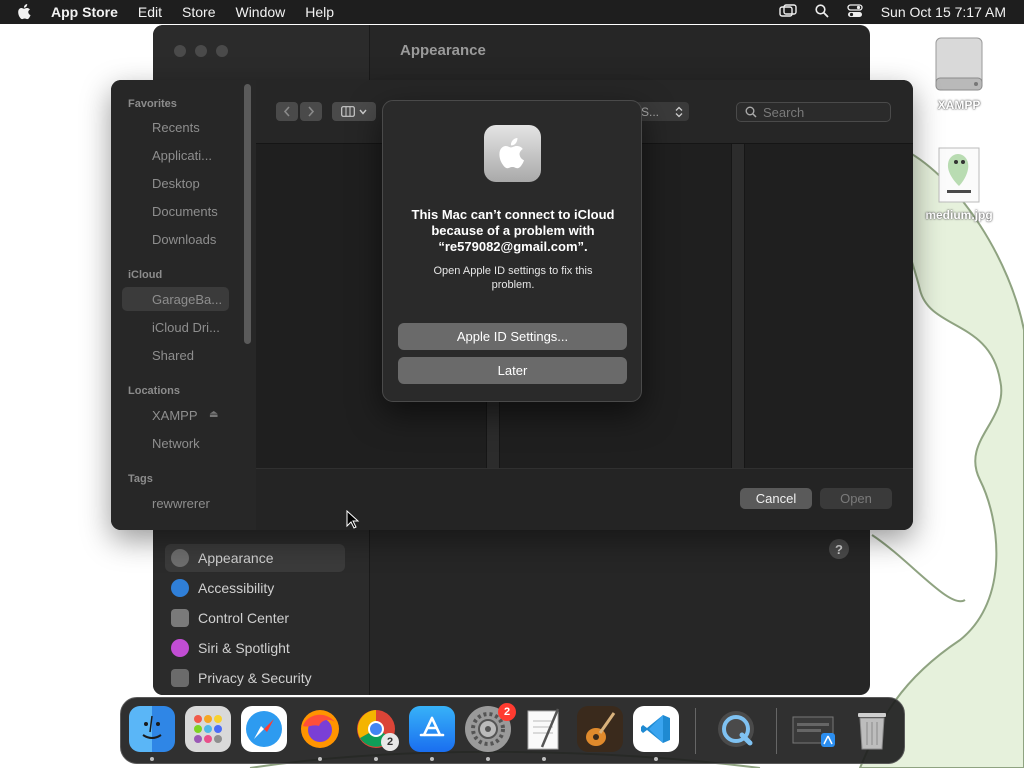  What do you see at coordinates (236, 558) in the screenshot?
I see `settings-item-label: Appearance` at bounding box center [236, 558].